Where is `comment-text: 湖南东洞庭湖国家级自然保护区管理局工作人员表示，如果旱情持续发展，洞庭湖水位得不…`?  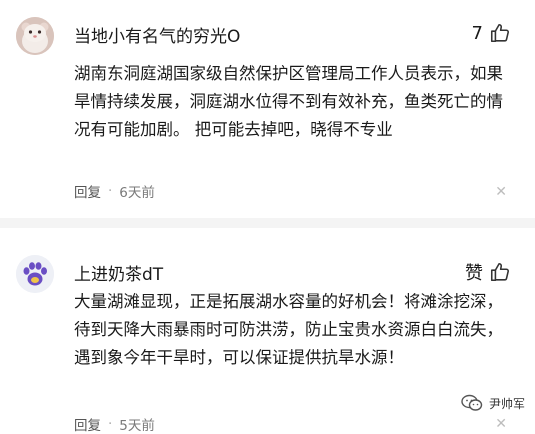
comment-text: 湖南东洞庭湖国家级自然保护区管理局工作人员表示，如果旱情持续发展，洞庭湖水位得不… is located at coordinates (288, 101).